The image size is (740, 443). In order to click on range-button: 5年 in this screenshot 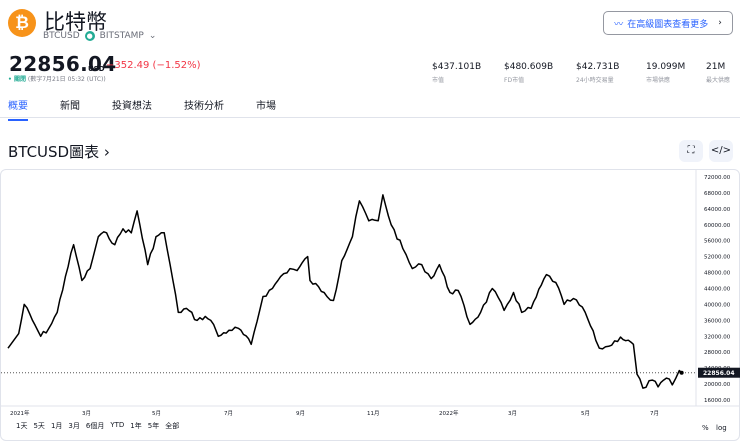, I will do `click(153, 426)`.